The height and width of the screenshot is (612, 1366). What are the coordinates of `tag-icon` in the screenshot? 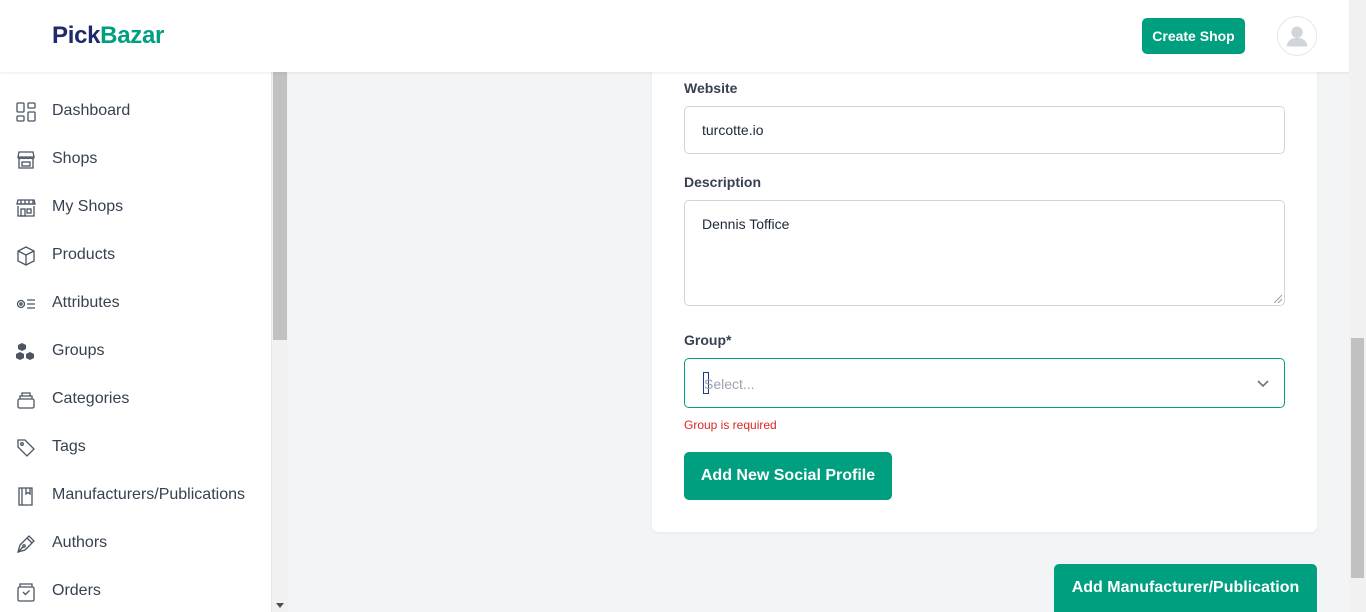 It's located at (26, 448).